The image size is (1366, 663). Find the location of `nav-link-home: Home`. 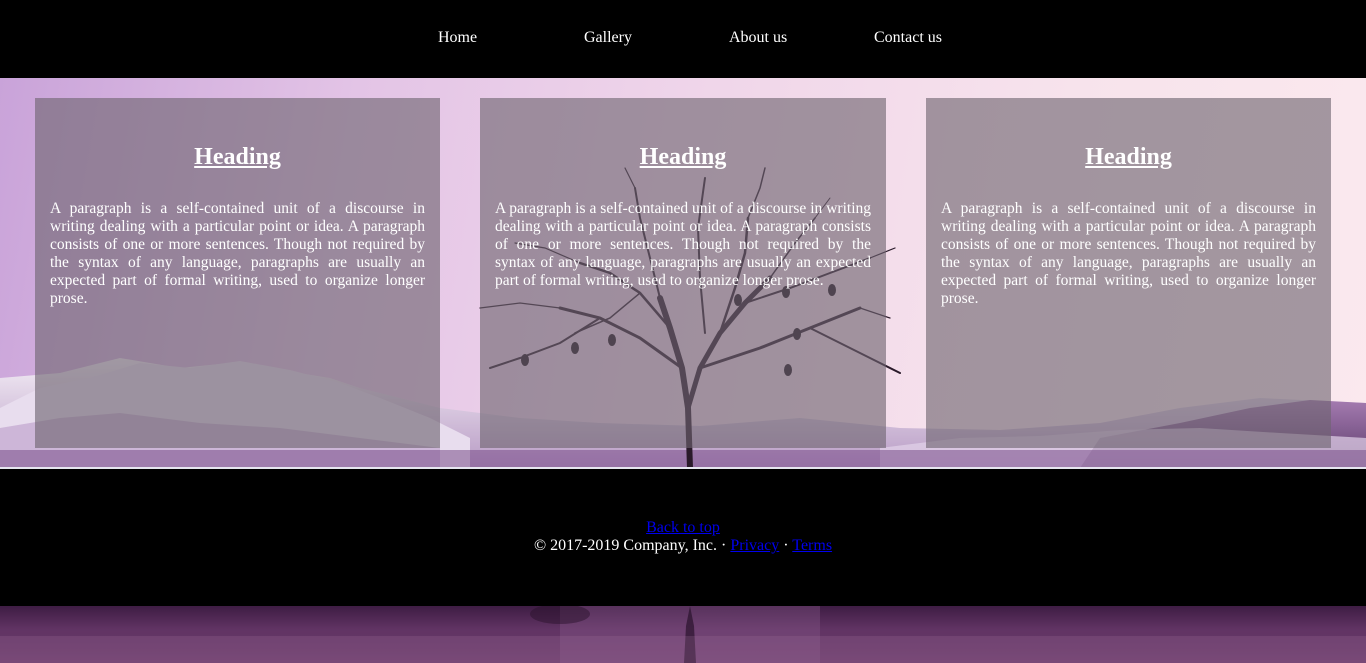

nav-link-home: Home is located at coordinates (457, 38).